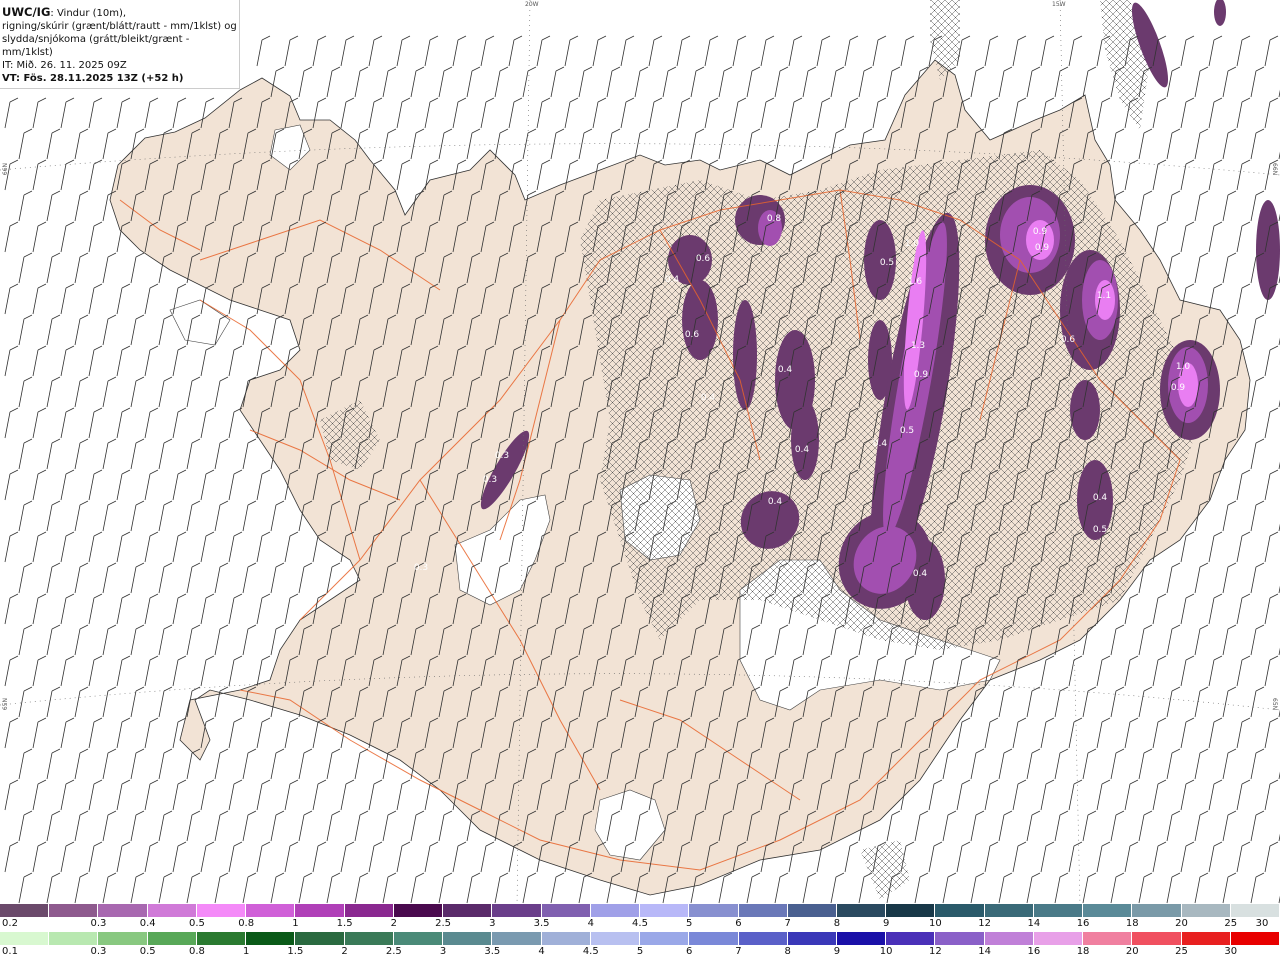  I want to click on legend-tick-label: 2.5, so click(393, 951).